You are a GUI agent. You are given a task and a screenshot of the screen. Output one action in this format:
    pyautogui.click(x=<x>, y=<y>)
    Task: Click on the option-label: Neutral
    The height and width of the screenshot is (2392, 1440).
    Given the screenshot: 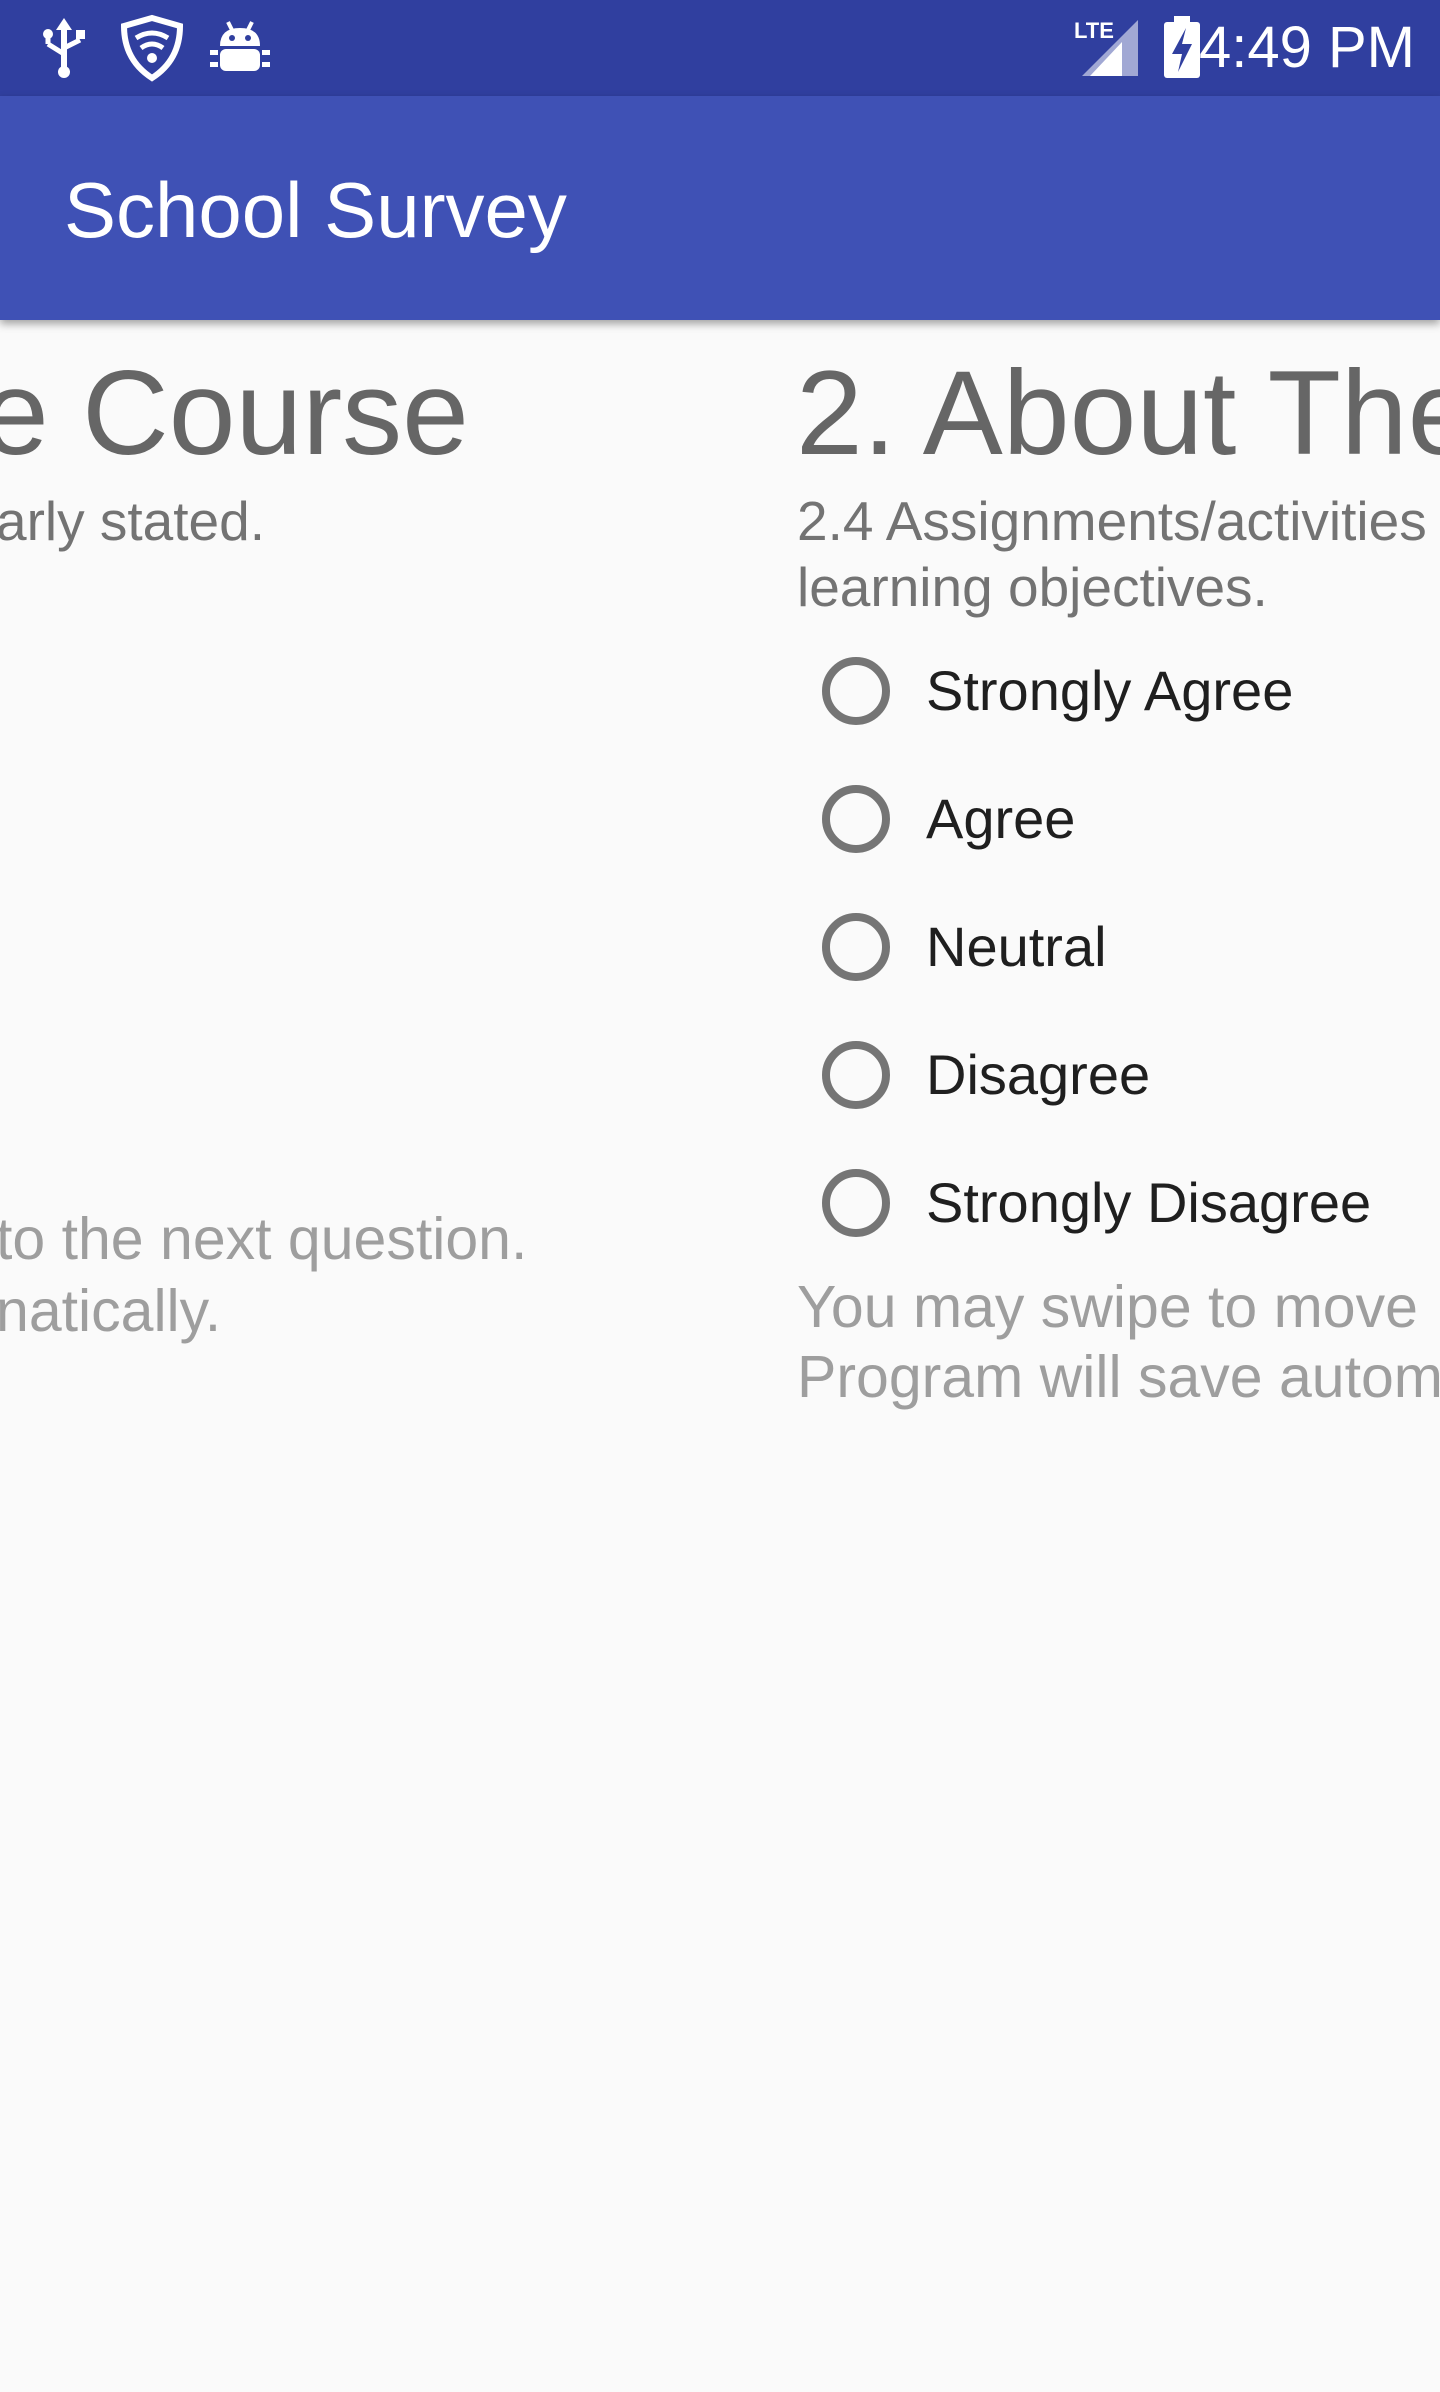 What is the action you would take?
    pyautogui.click(x=1016, y=946)
    